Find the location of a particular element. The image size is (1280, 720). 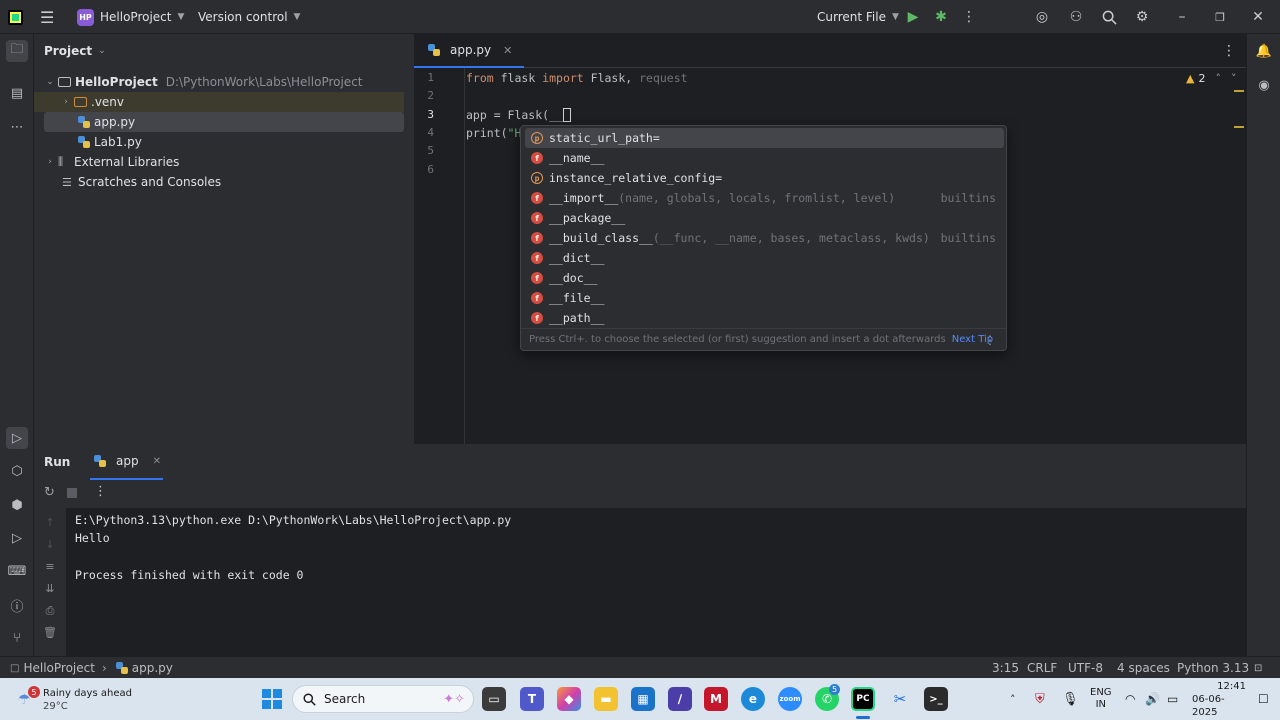

debug-icon: ✱ is located at coordinates (941, 17).